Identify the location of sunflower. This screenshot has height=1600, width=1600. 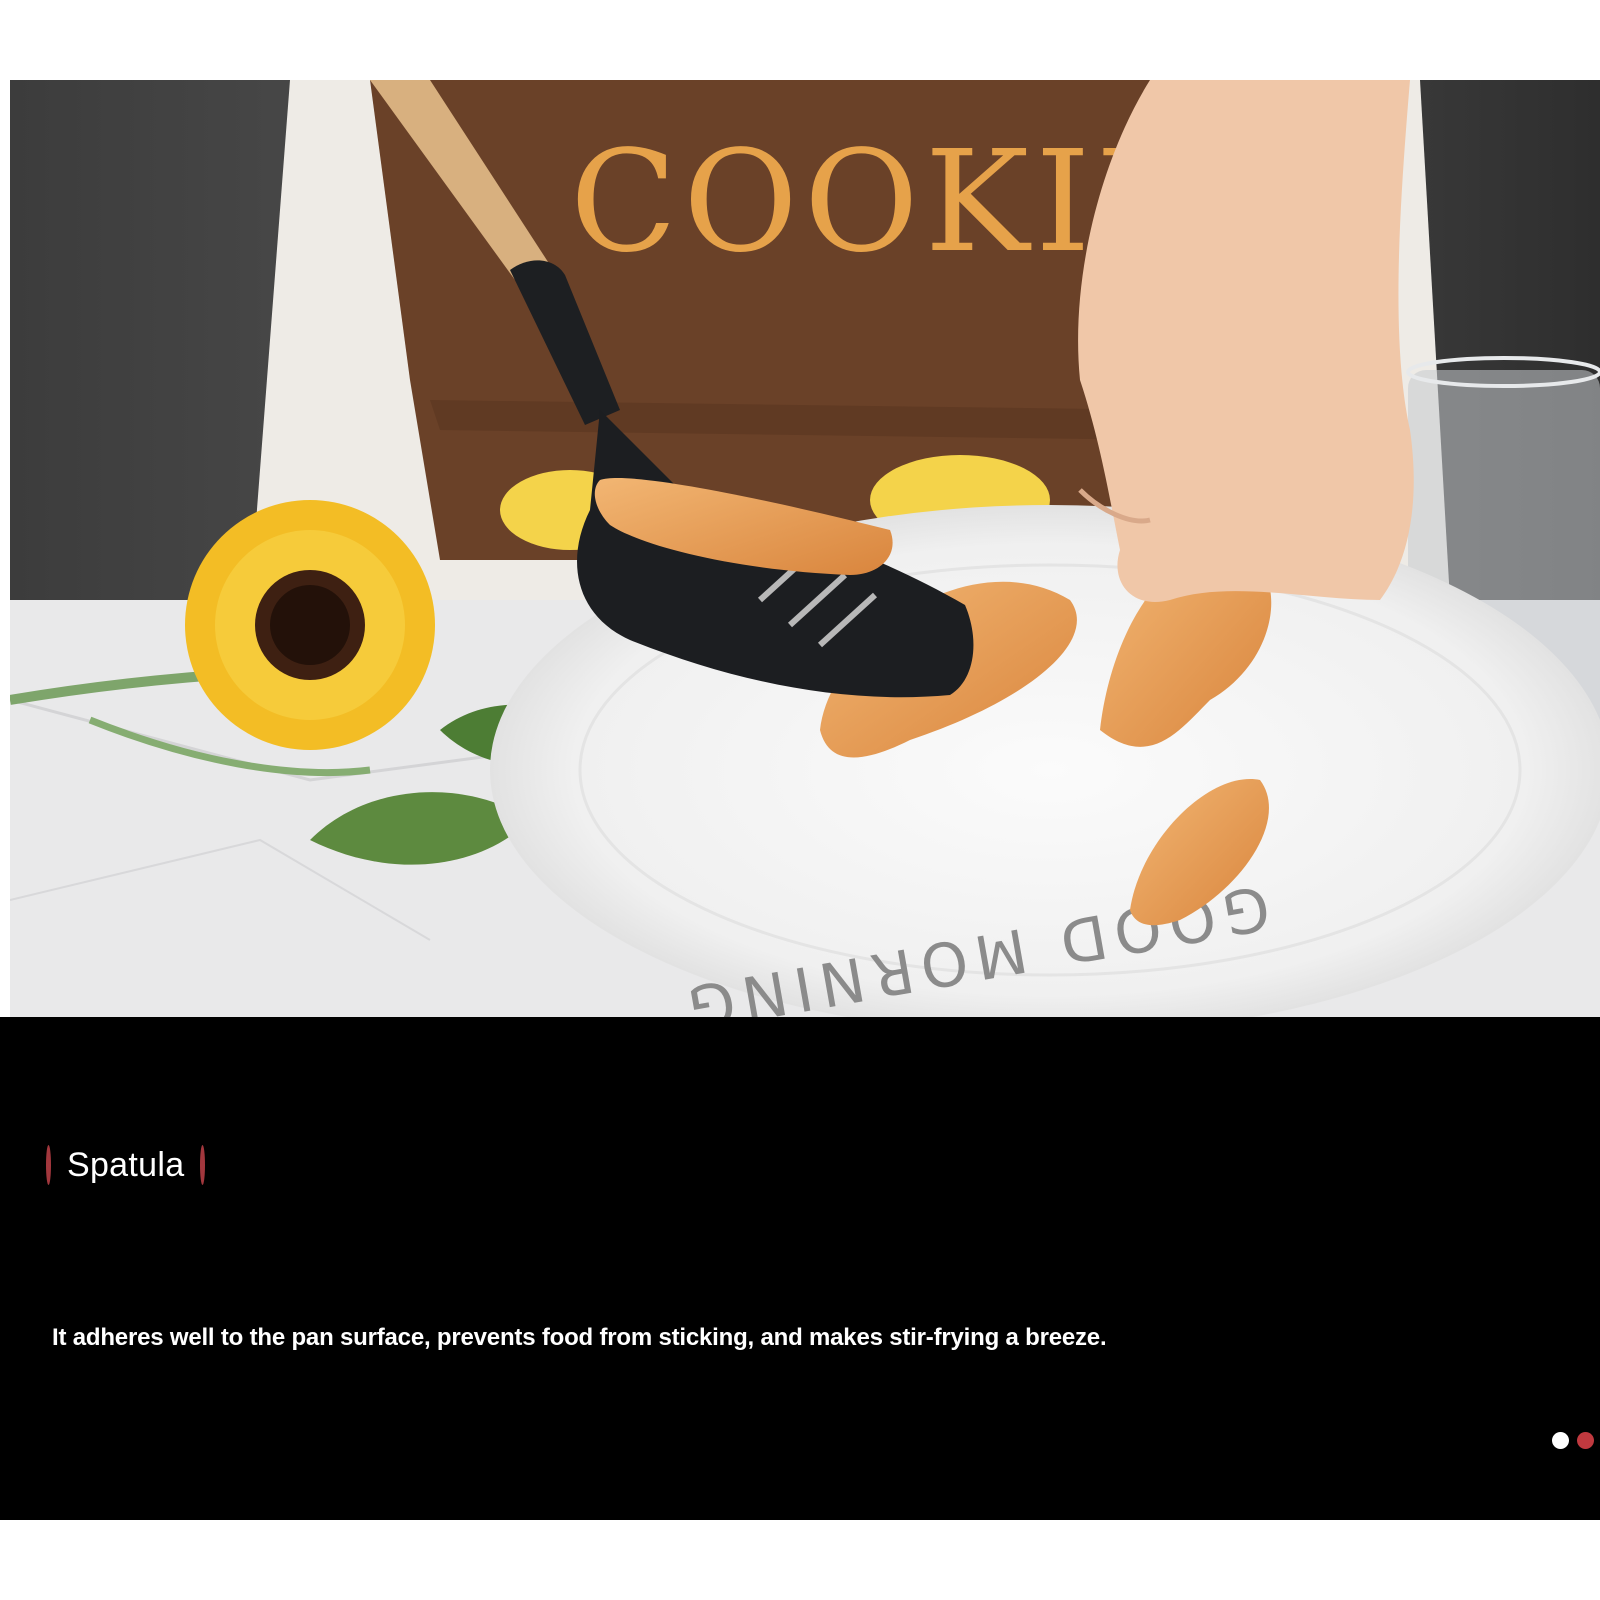
(310, 625).